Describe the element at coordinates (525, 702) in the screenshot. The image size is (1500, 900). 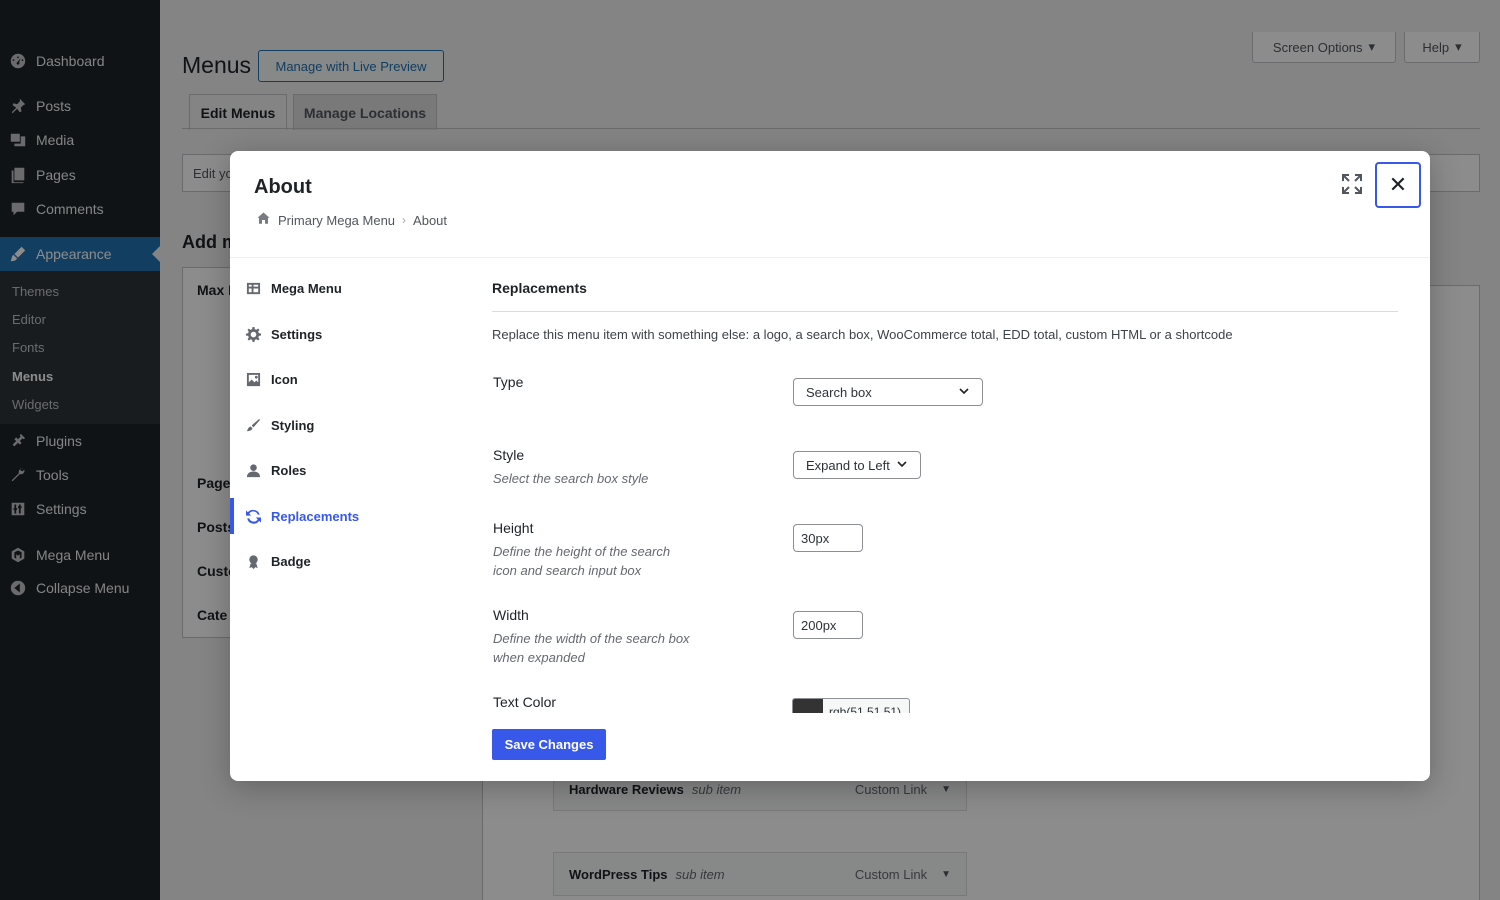
I see `text-color-label: Text Color` at that location.